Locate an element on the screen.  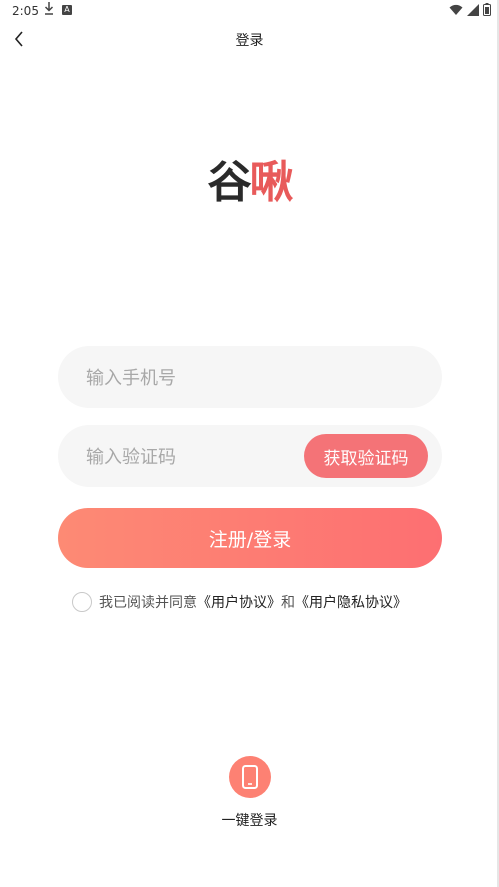
phone-field is located at coordinates (250, 378).